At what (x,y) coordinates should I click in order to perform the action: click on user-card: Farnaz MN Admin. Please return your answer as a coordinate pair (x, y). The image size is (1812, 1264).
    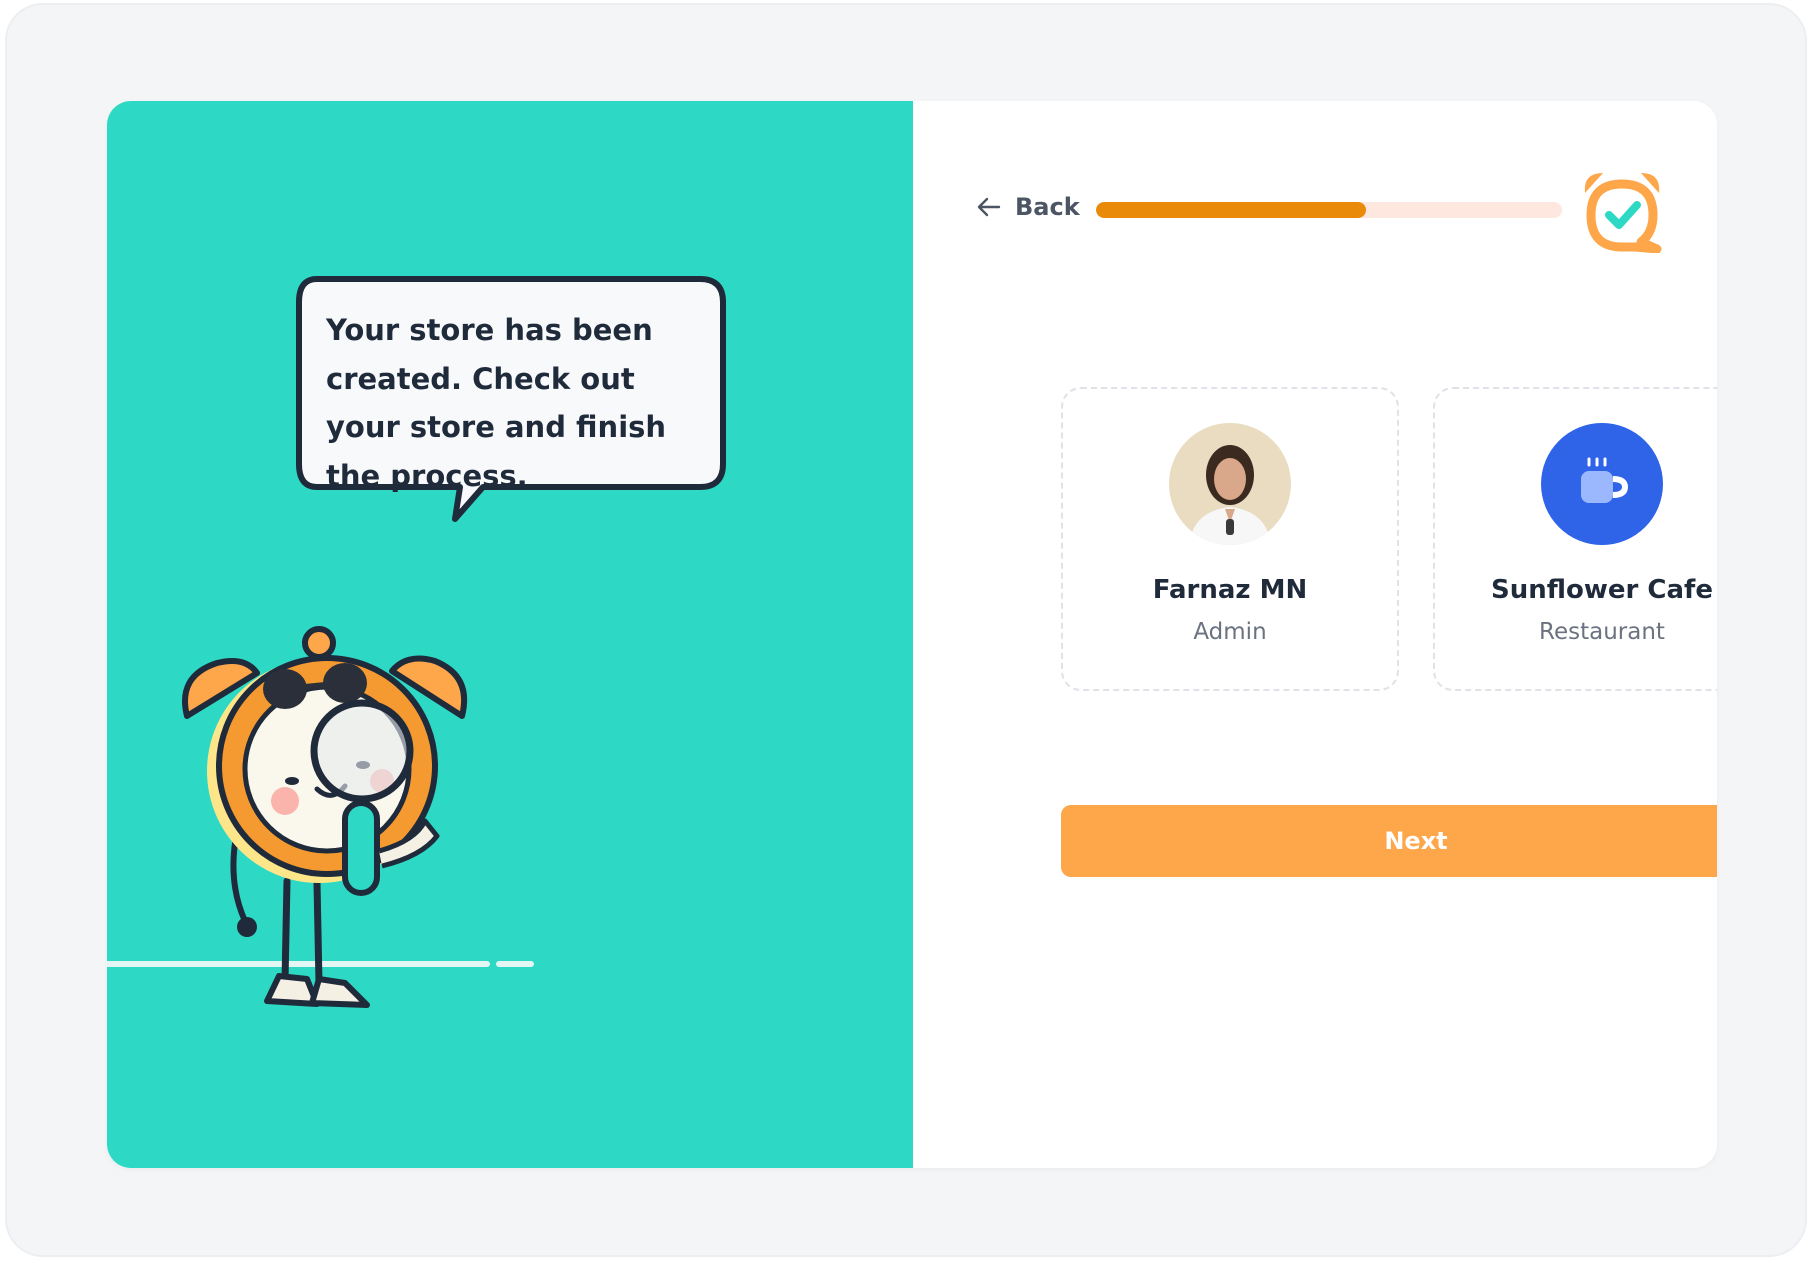
    Looking at the image, I should click on (1230, 539).